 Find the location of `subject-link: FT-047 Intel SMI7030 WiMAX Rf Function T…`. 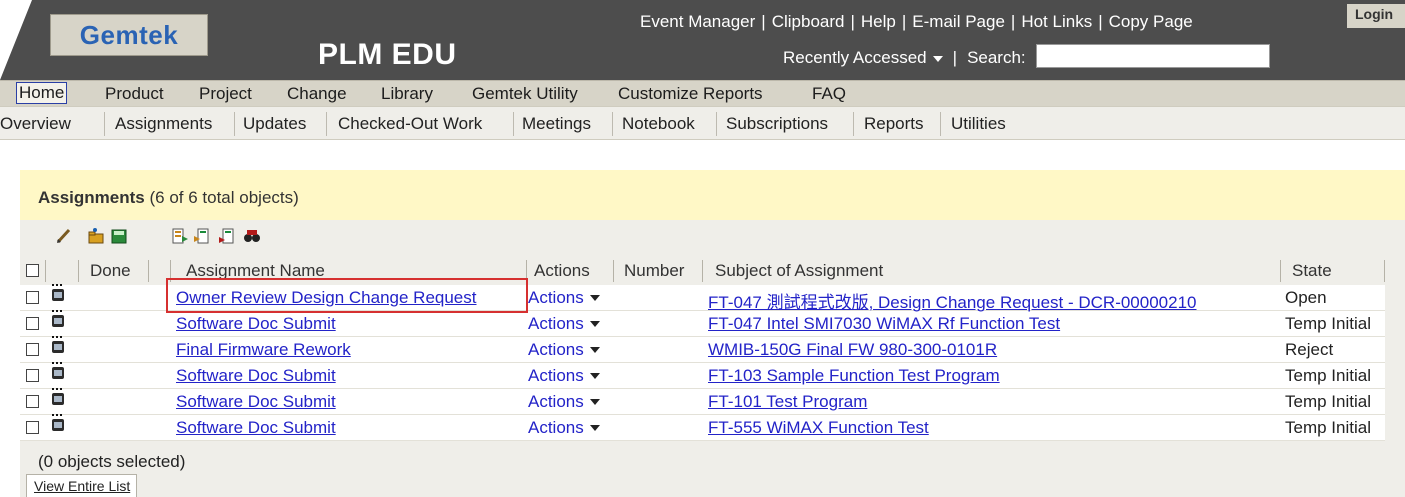

subject-link: FT-047 Intel SMI7030 WiMAX Rf Function T… is located at coordinates (884, 324).